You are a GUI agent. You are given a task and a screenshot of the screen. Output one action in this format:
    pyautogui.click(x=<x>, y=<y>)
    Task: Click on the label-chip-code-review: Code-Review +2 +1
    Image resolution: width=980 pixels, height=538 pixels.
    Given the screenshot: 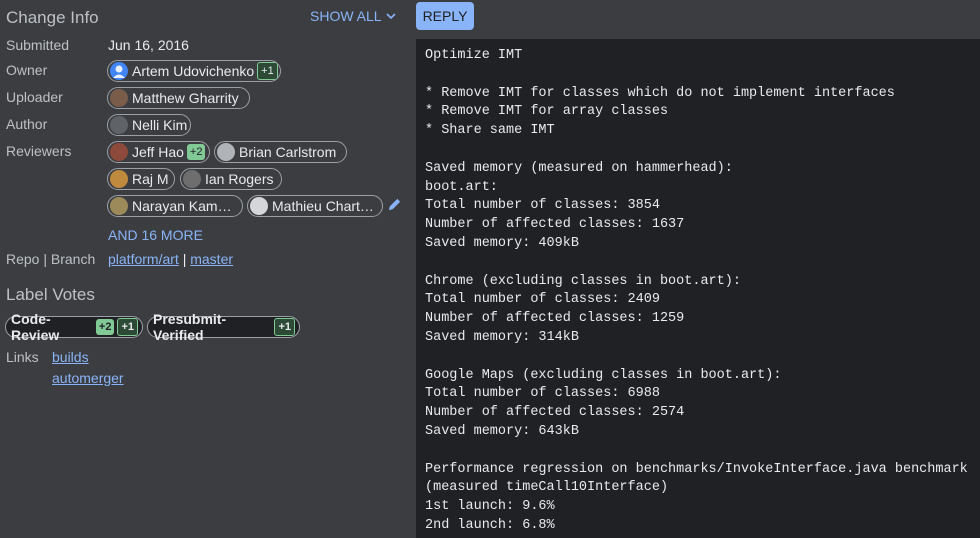 What is the action you would take?
    pyautogui.click(x=74, y=327)
    